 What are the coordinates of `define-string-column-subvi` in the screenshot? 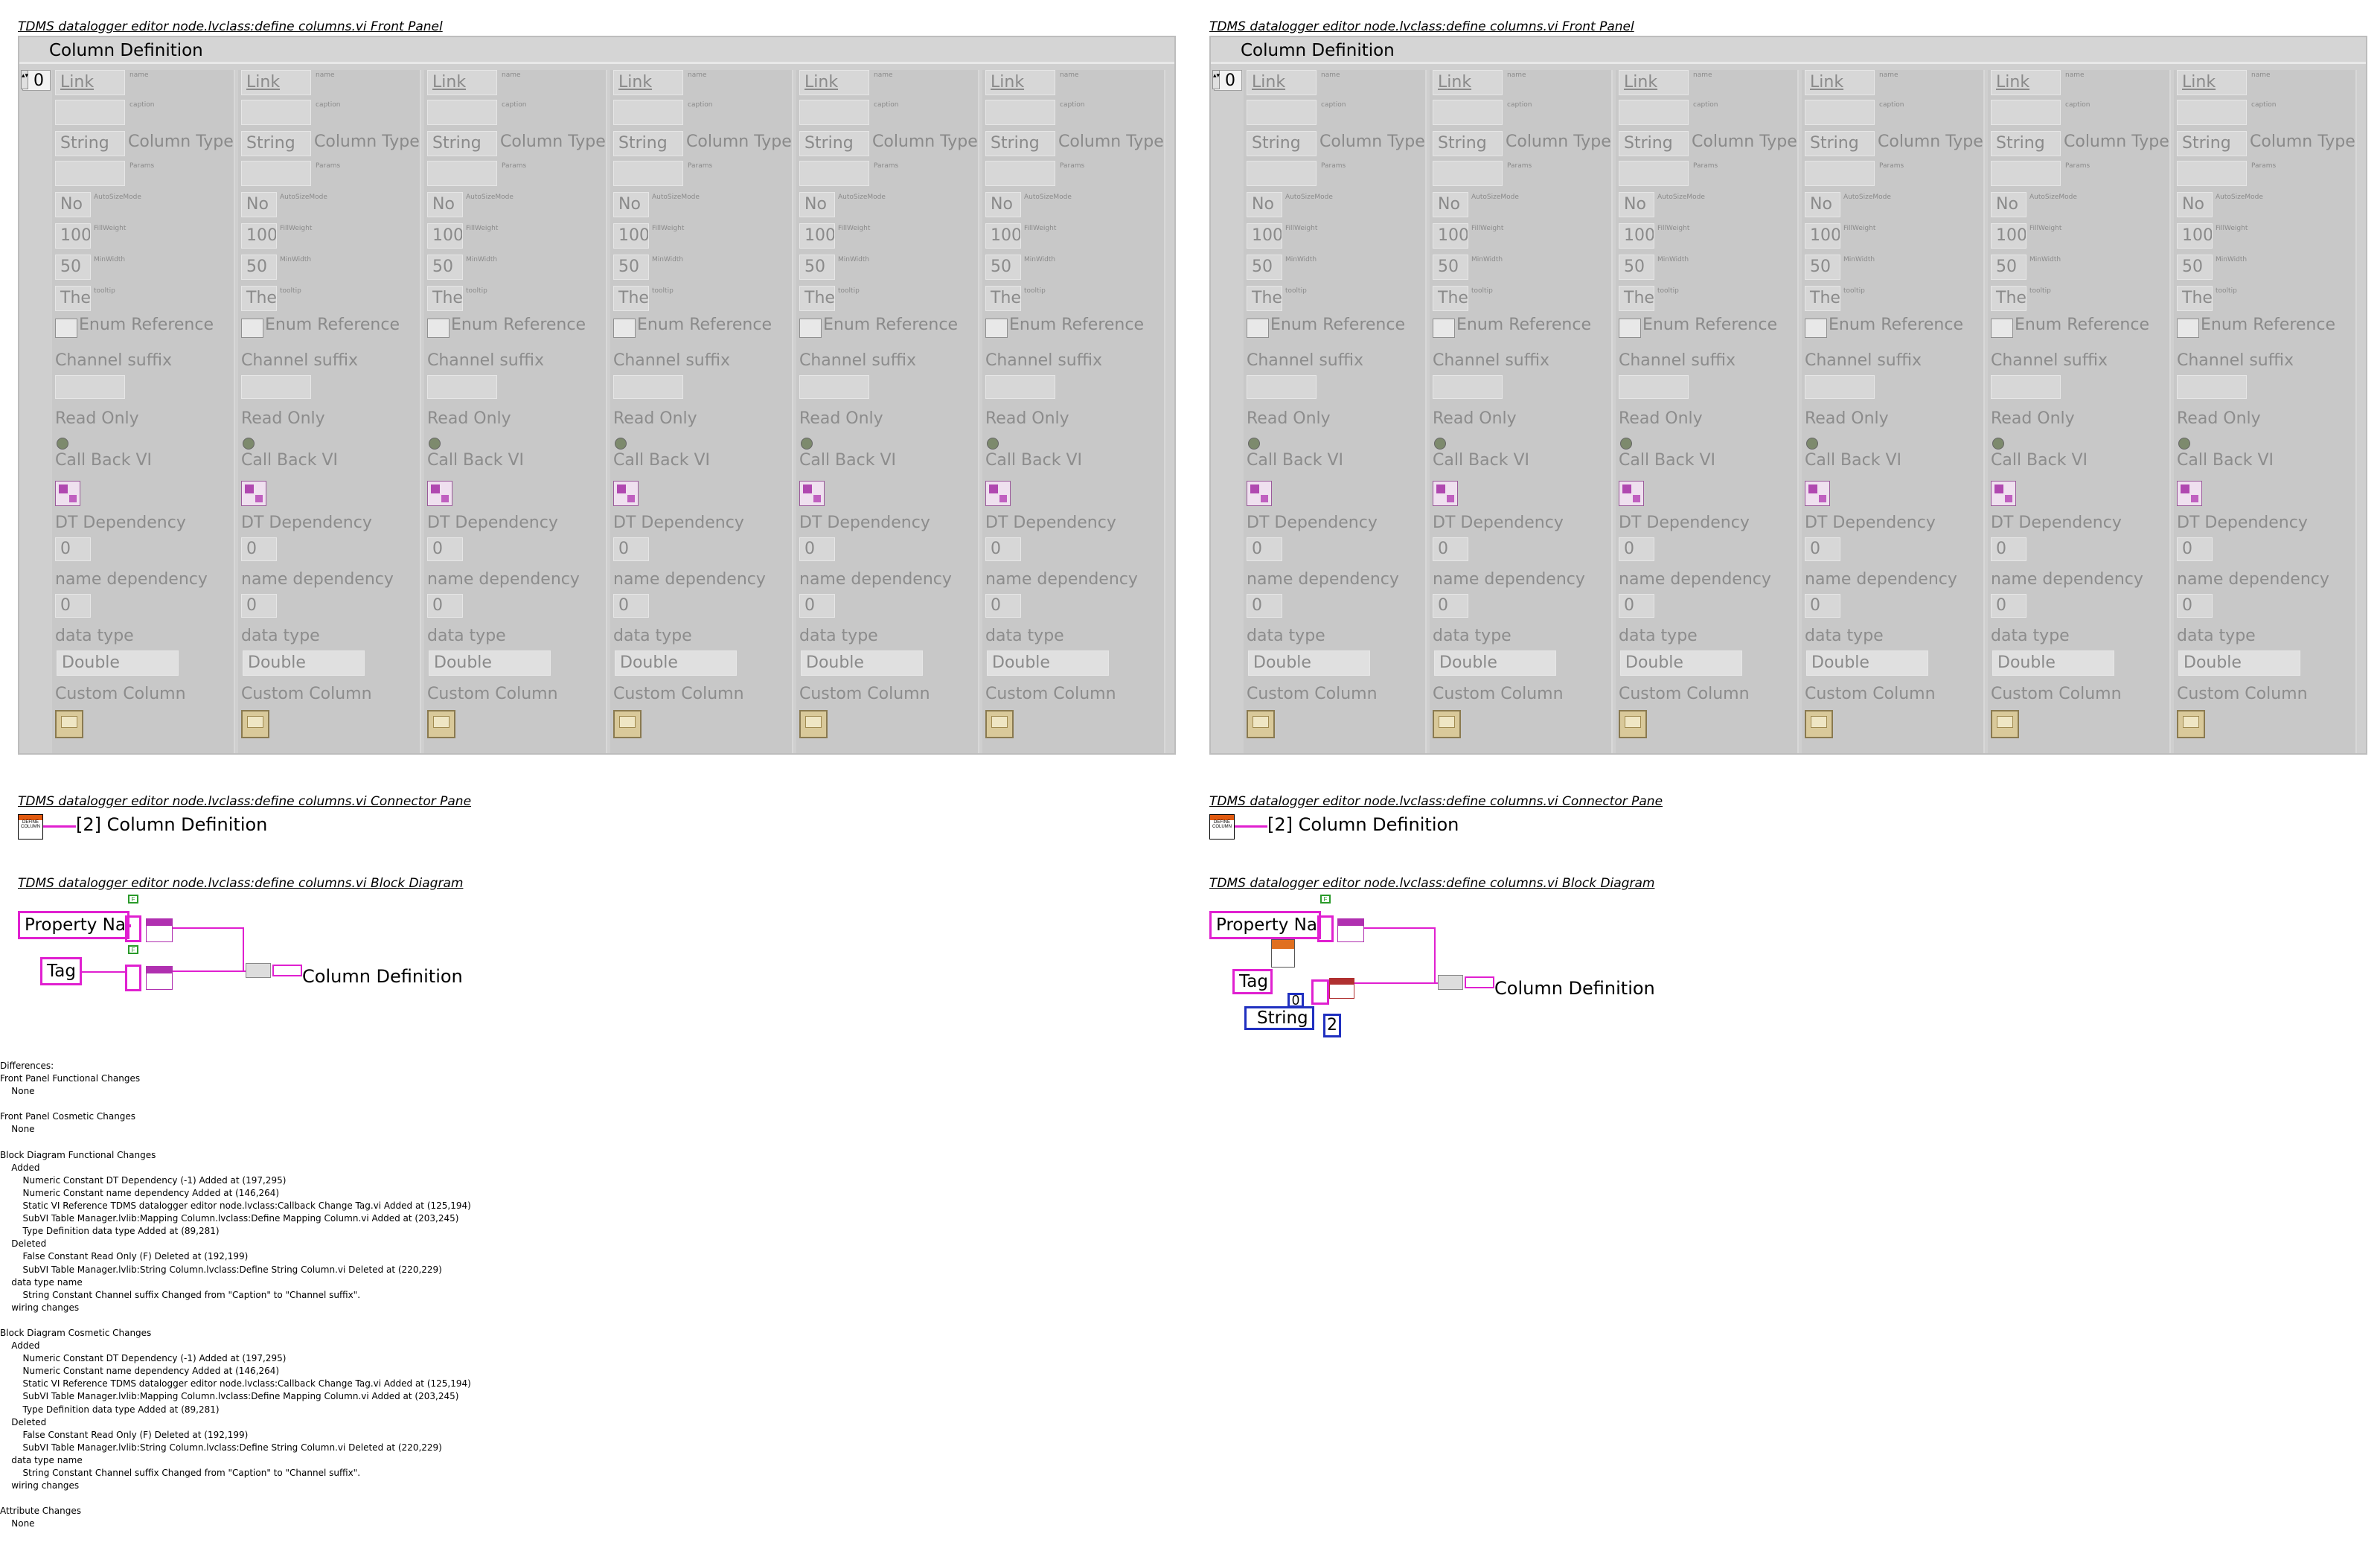 It's located at (1350, 930).